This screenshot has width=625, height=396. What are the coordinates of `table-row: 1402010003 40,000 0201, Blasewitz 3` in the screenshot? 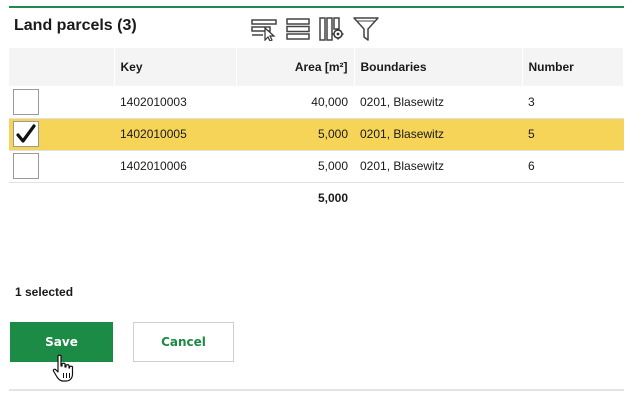 It's located at (316, 102).